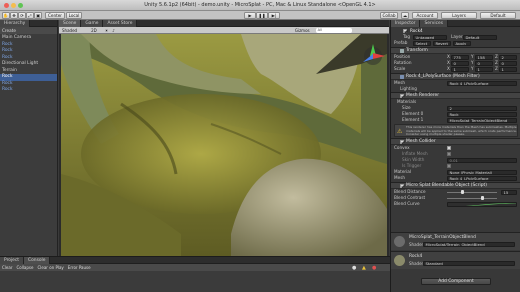 The height and width of the screenshot is (292, 520). What do you see at coordinates (113, 30) in the screenshot?
I see `audio-toggle-icon: ♪` at bounding box center [113, 30].